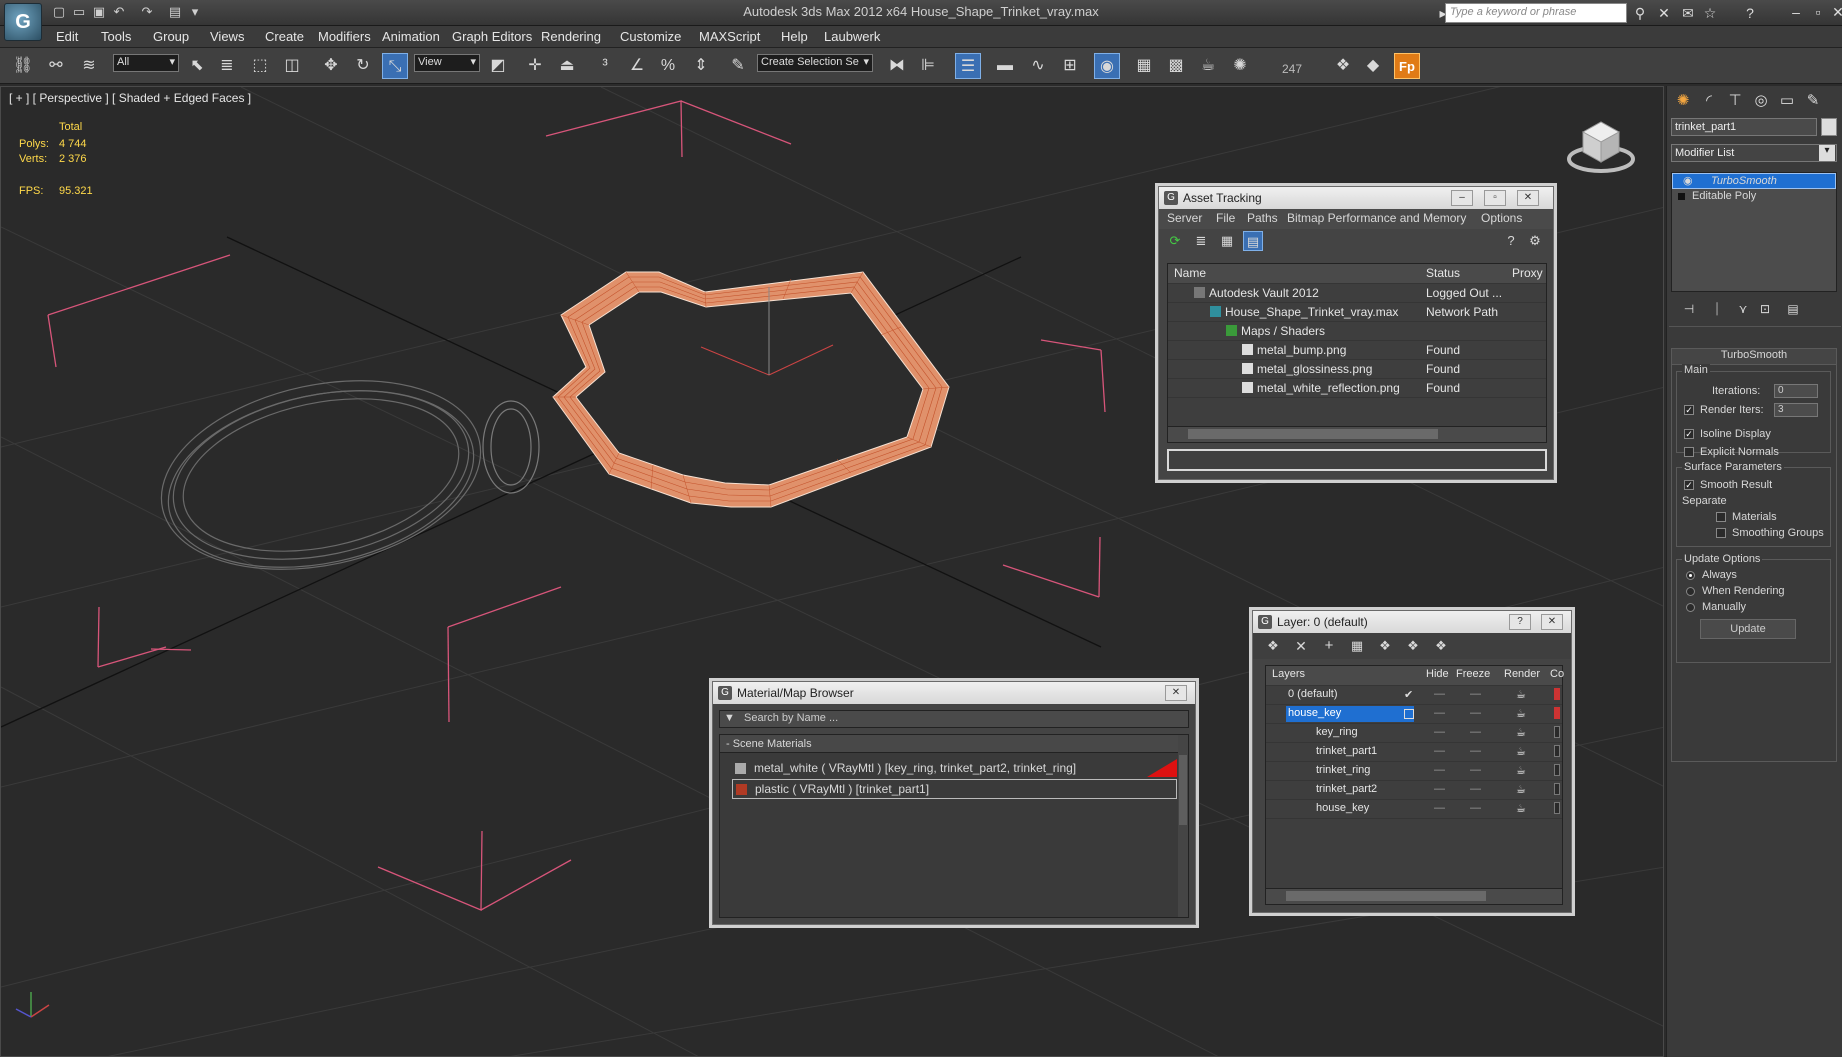  Describe the element at coordinates (1038, 66) in the screenshot. I see `curve-editor-icon: ∿` at that location.